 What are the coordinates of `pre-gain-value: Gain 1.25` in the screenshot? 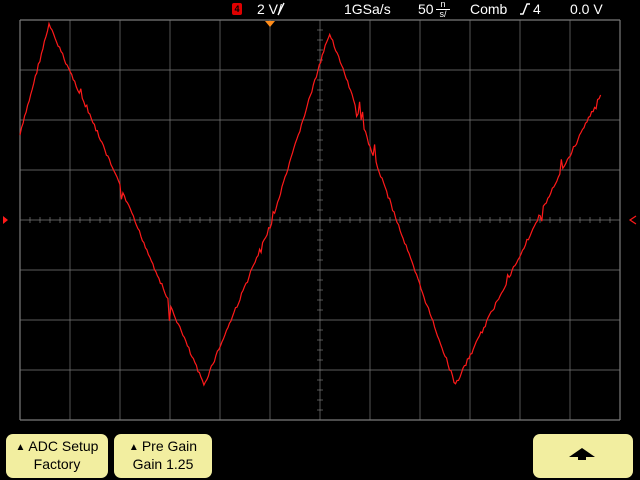 It's located at (163, 464).